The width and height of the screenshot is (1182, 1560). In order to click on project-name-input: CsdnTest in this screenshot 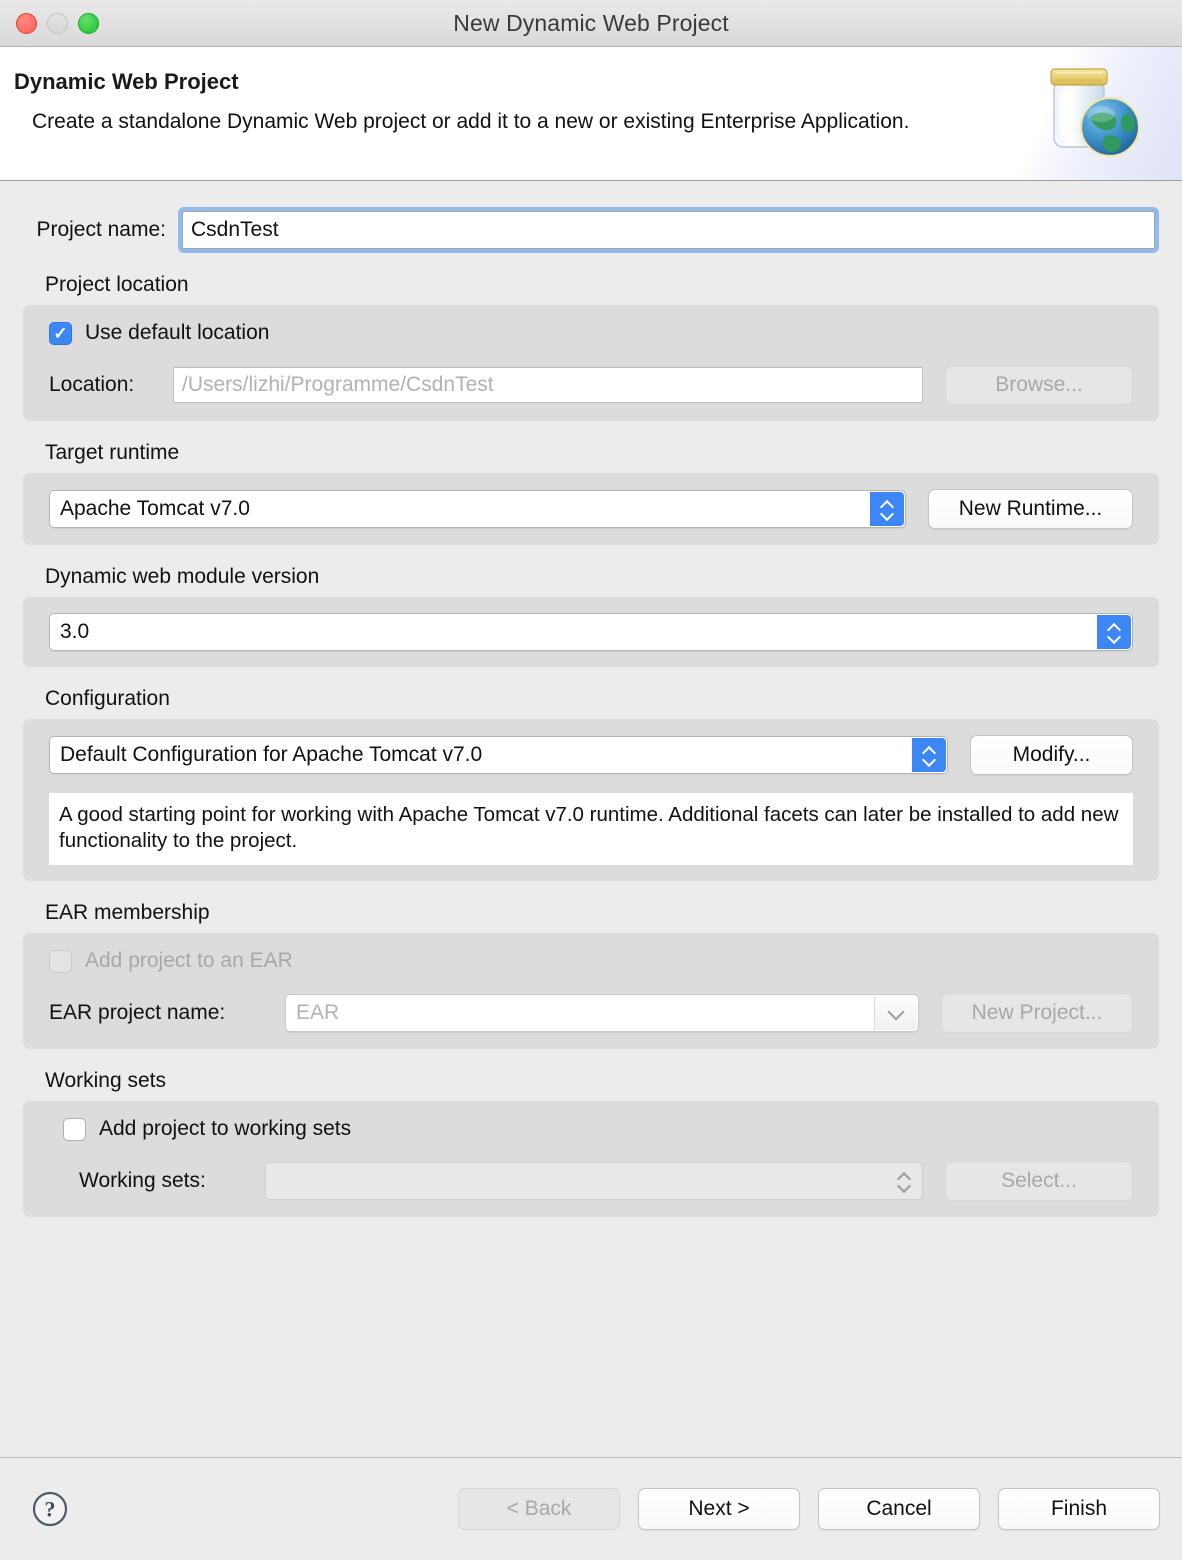, I will do `click(668, 230)`.